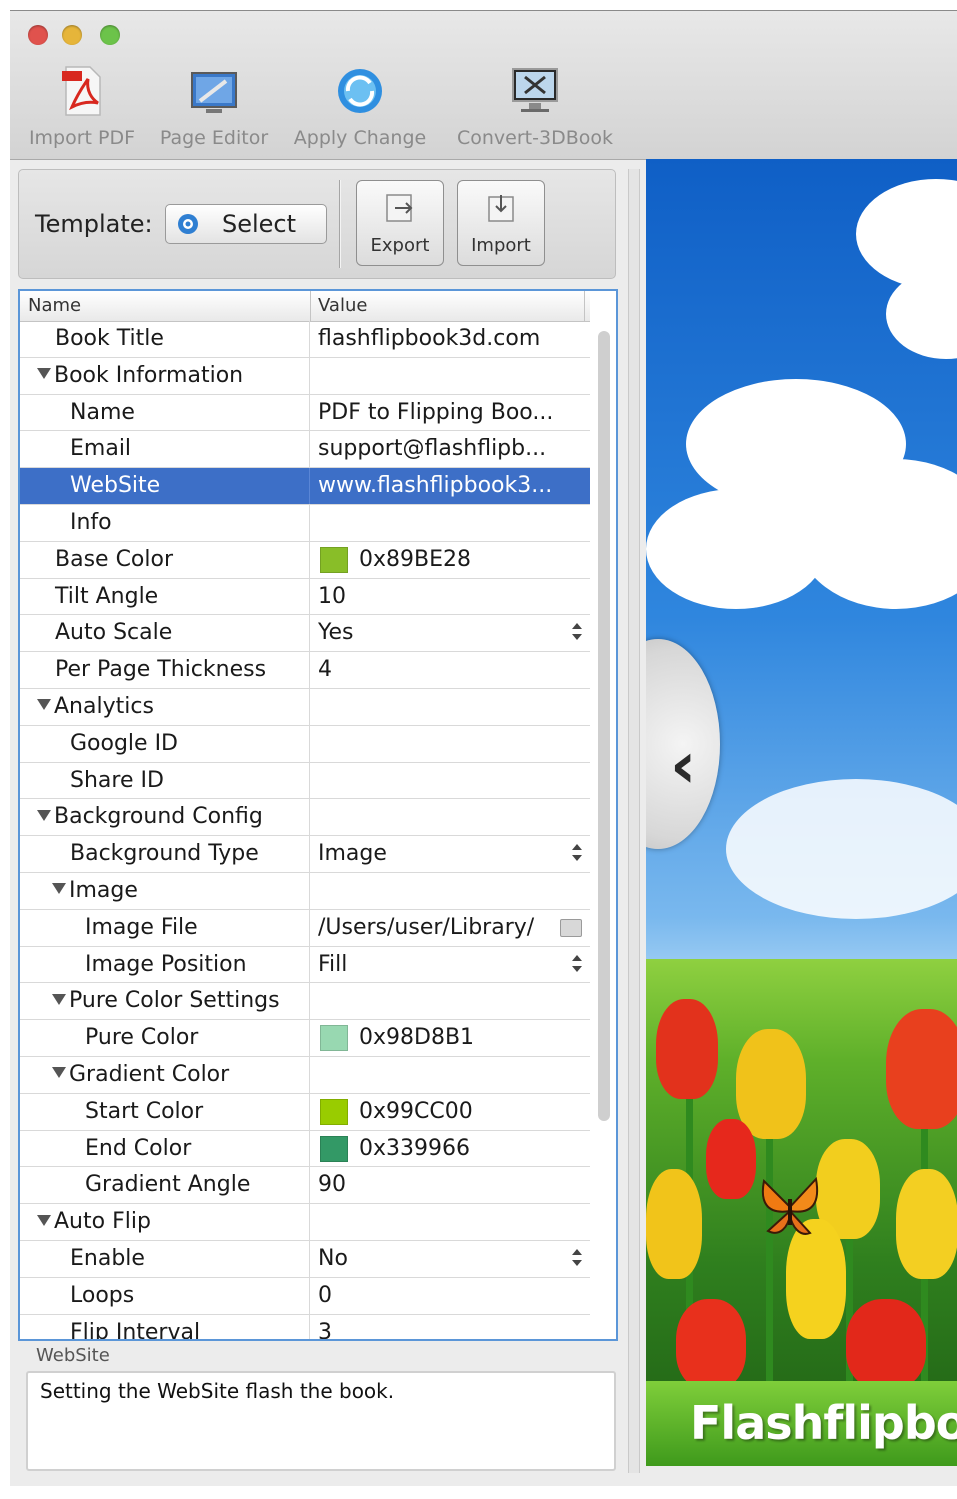 The height and width of the screenshot is (1499, 957). What do you see at coordinates (450, 928) in the screenshot?
I see `property-value-cell: /Users/user/Library/` at bounding box center [450, 928].